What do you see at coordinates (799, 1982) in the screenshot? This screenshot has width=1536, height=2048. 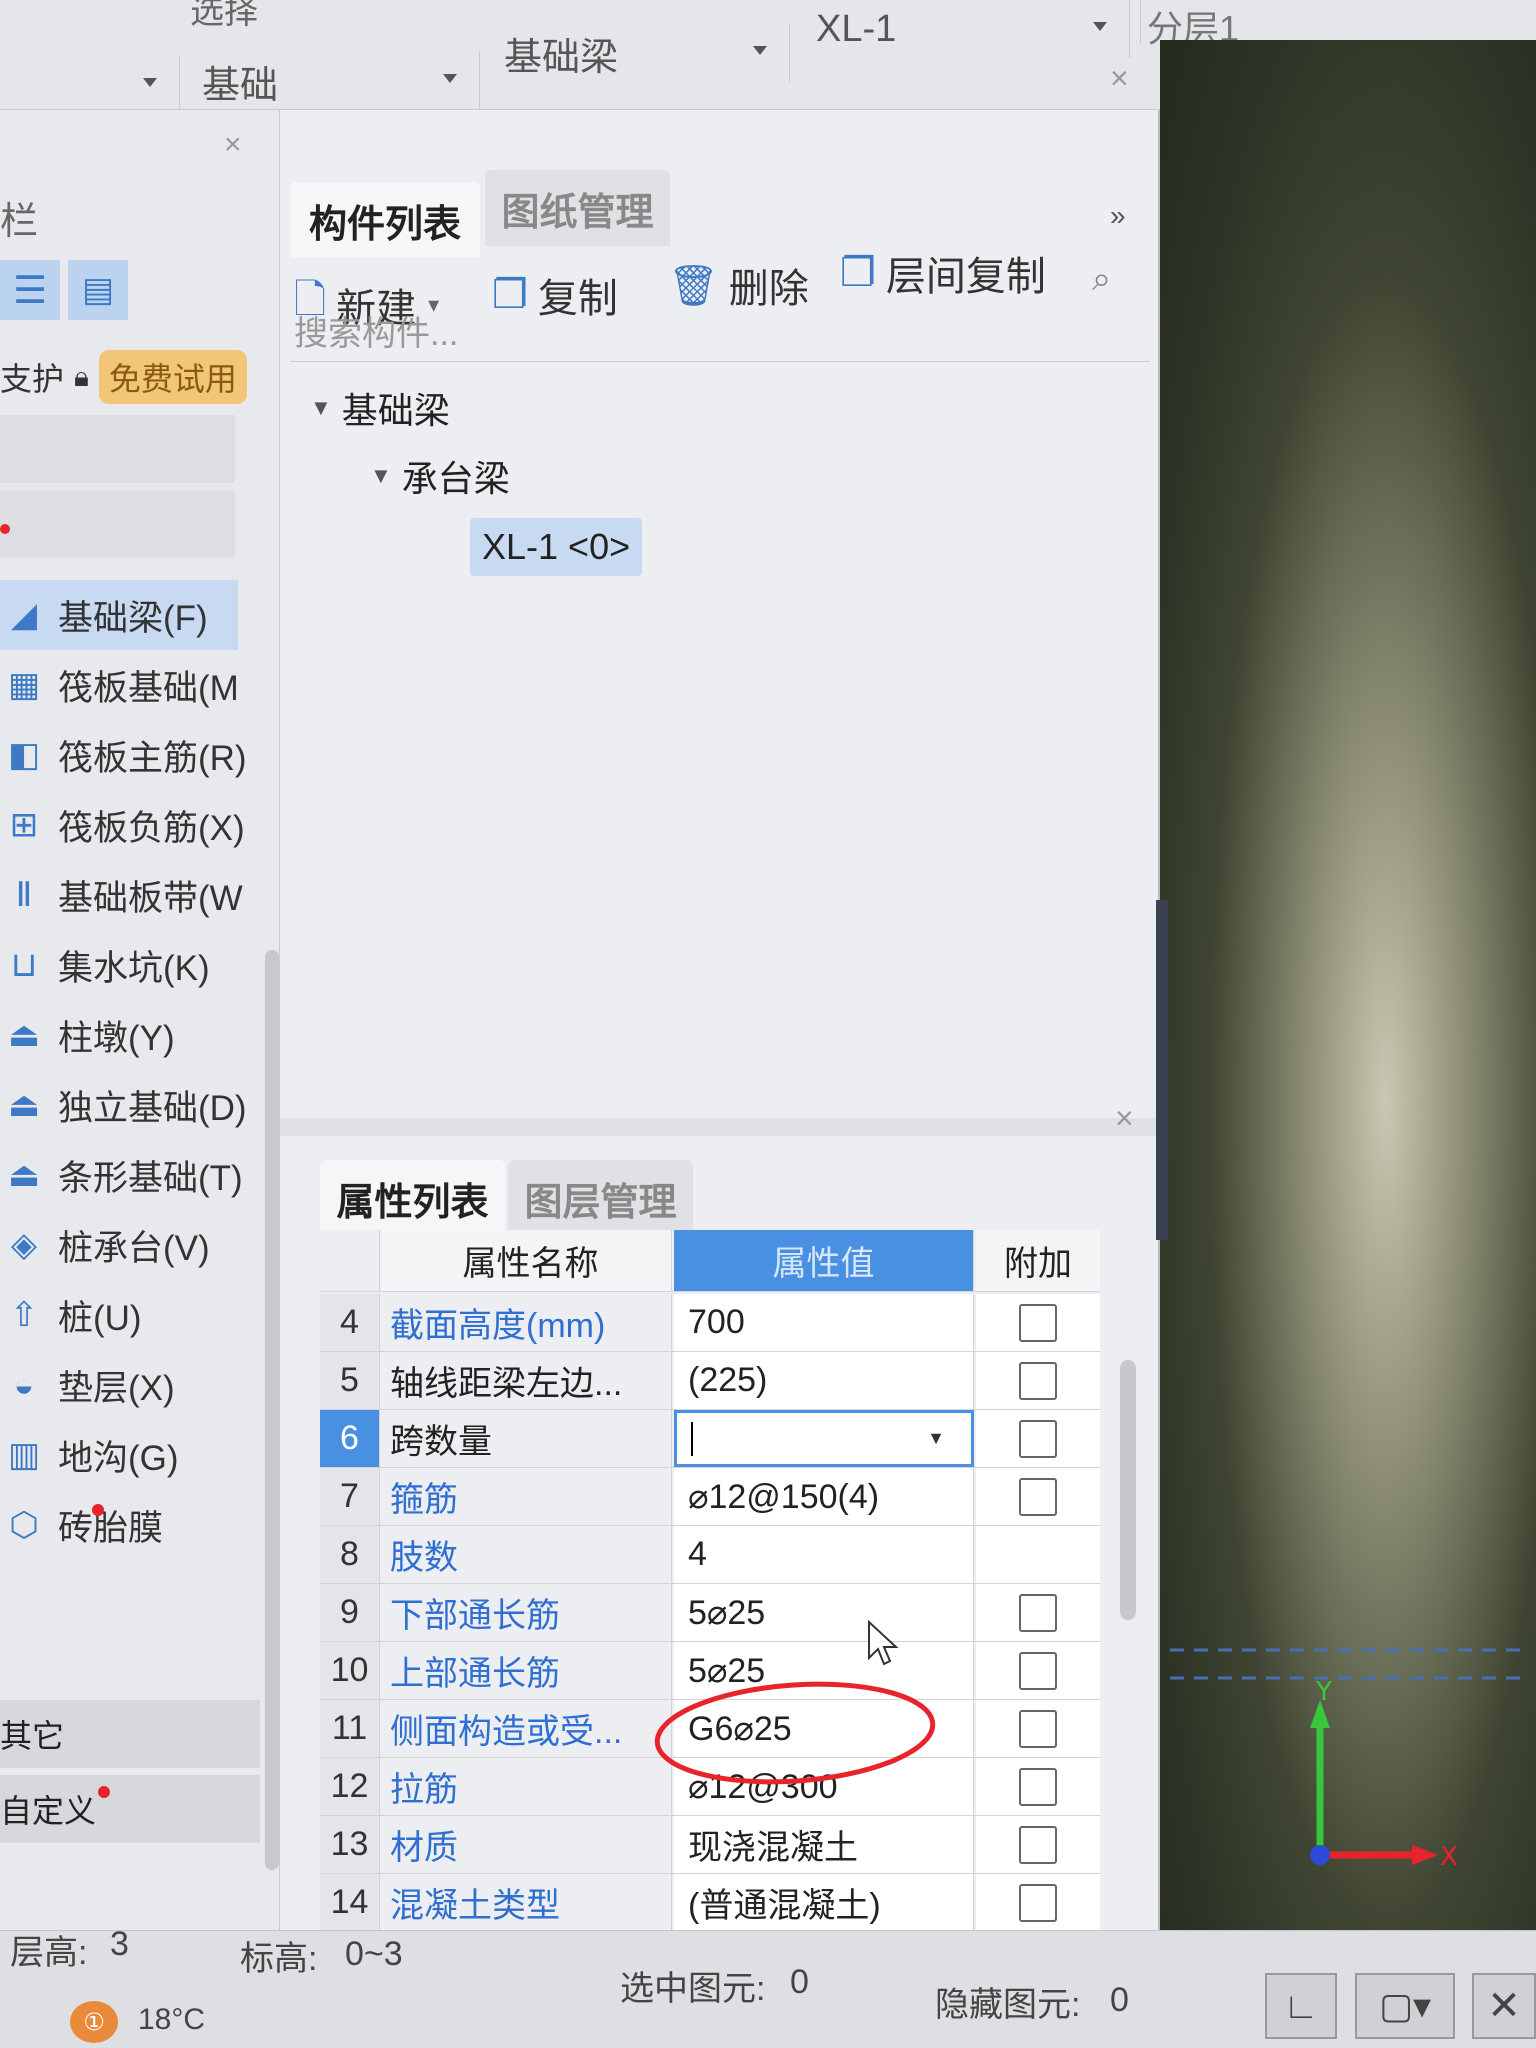 I see `selected-count-value: 0` at bounding box center [799, 1982].